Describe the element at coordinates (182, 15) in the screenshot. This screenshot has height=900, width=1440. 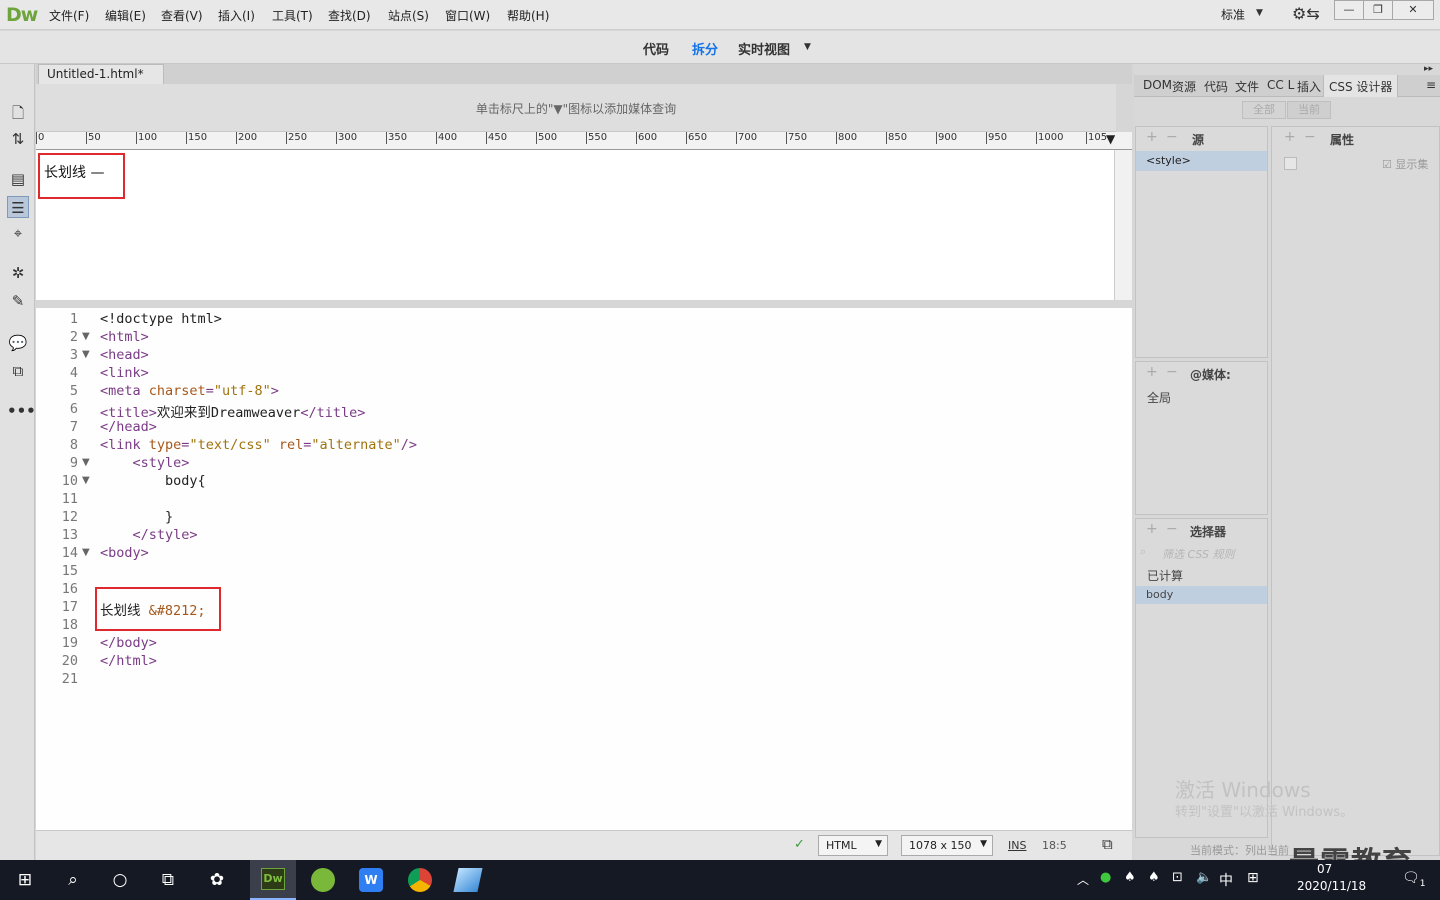
I see `menu-view: 查看(V)` at that location.